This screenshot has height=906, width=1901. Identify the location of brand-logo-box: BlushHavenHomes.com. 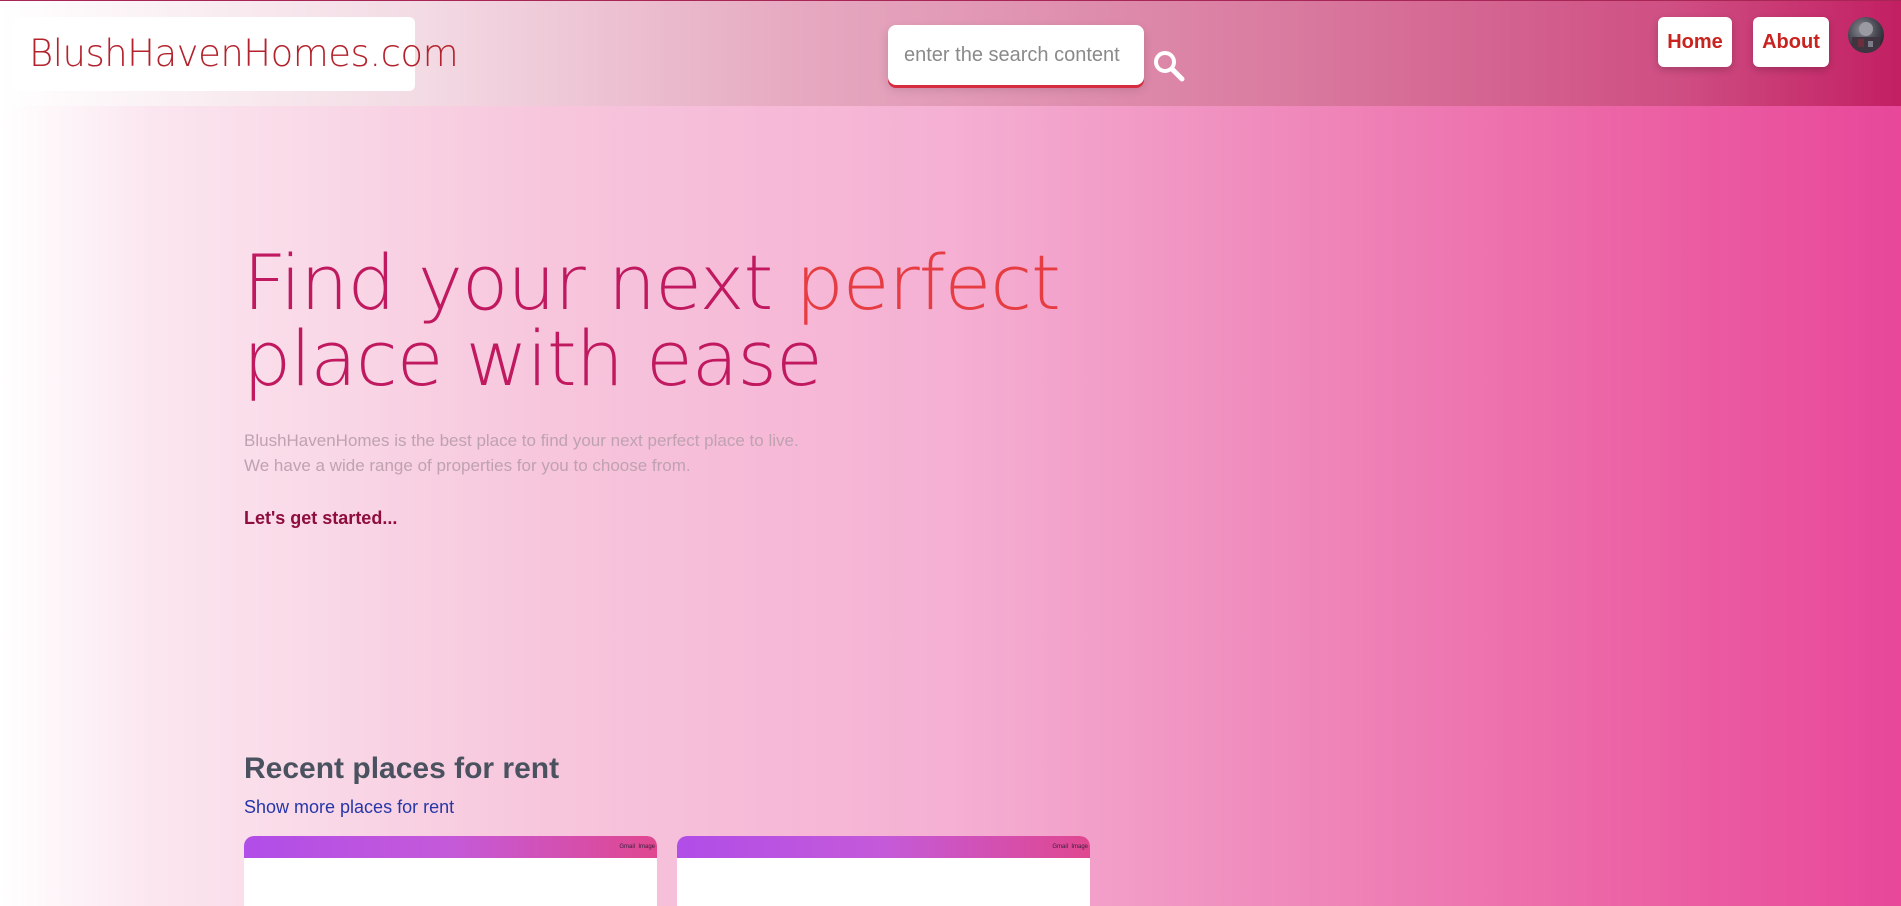
(236, 54).